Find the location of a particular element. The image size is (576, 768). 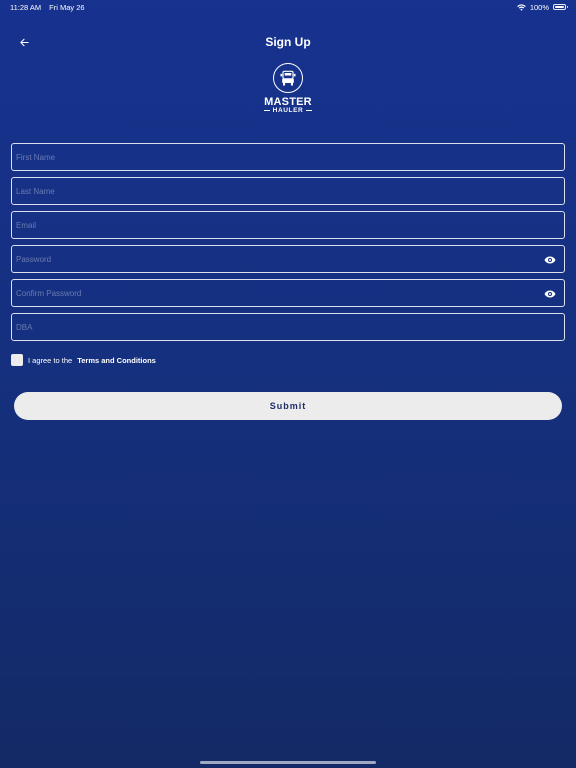

dba-input is located at coordinates (288, 327).